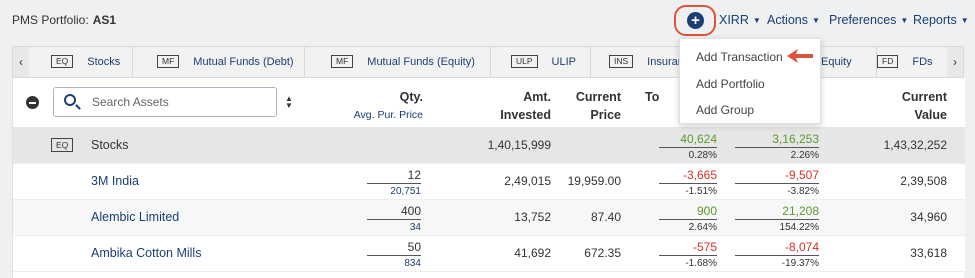  I want to click on overall-gain-pct: -19.37%, so click(777, 263).